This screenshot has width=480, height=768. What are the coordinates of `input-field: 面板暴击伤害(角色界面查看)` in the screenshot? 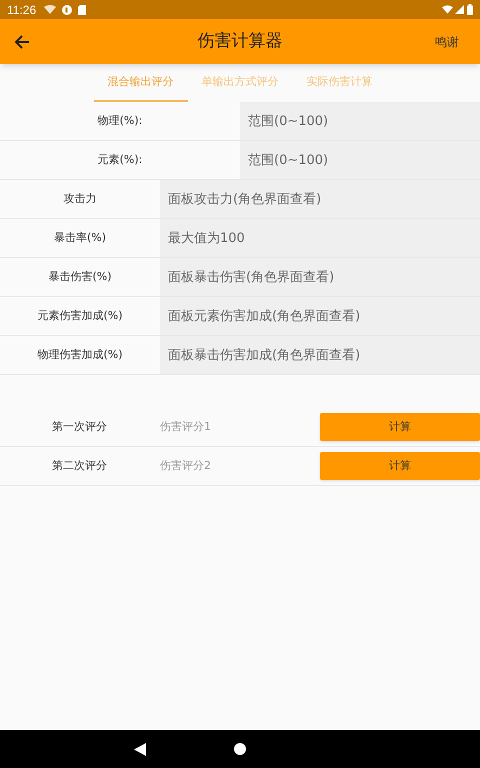 It's located at (320, 277).